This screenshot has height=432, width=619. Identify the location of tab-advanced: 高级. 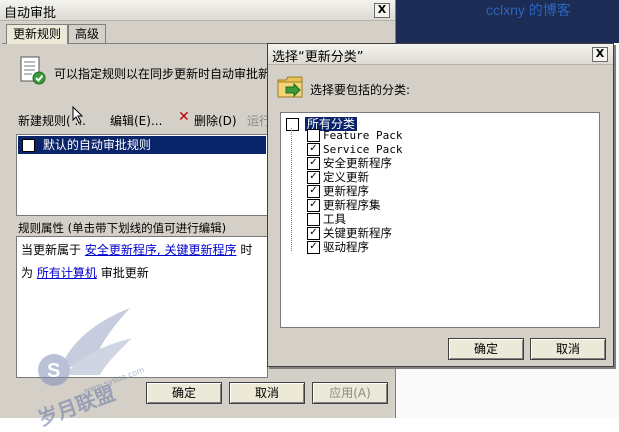
(87, 33).